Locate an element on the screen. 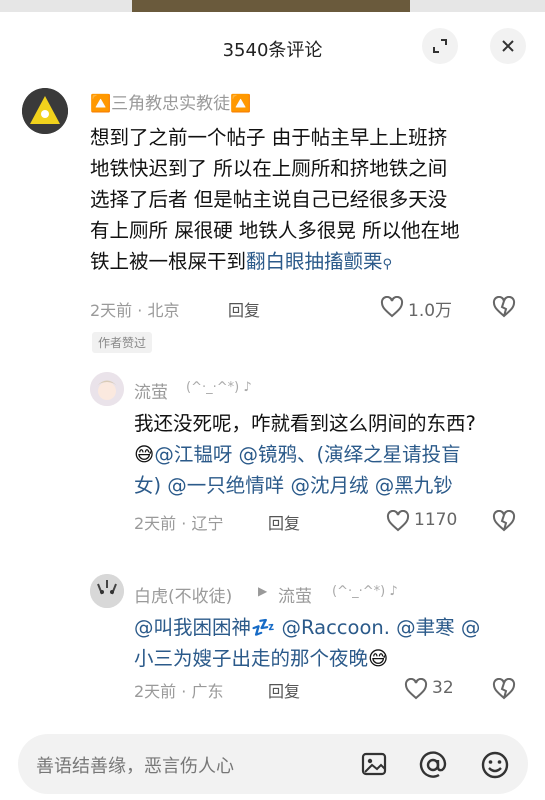  time-location: 2天前 · 辽宁 is located at coordinates (179, 523).